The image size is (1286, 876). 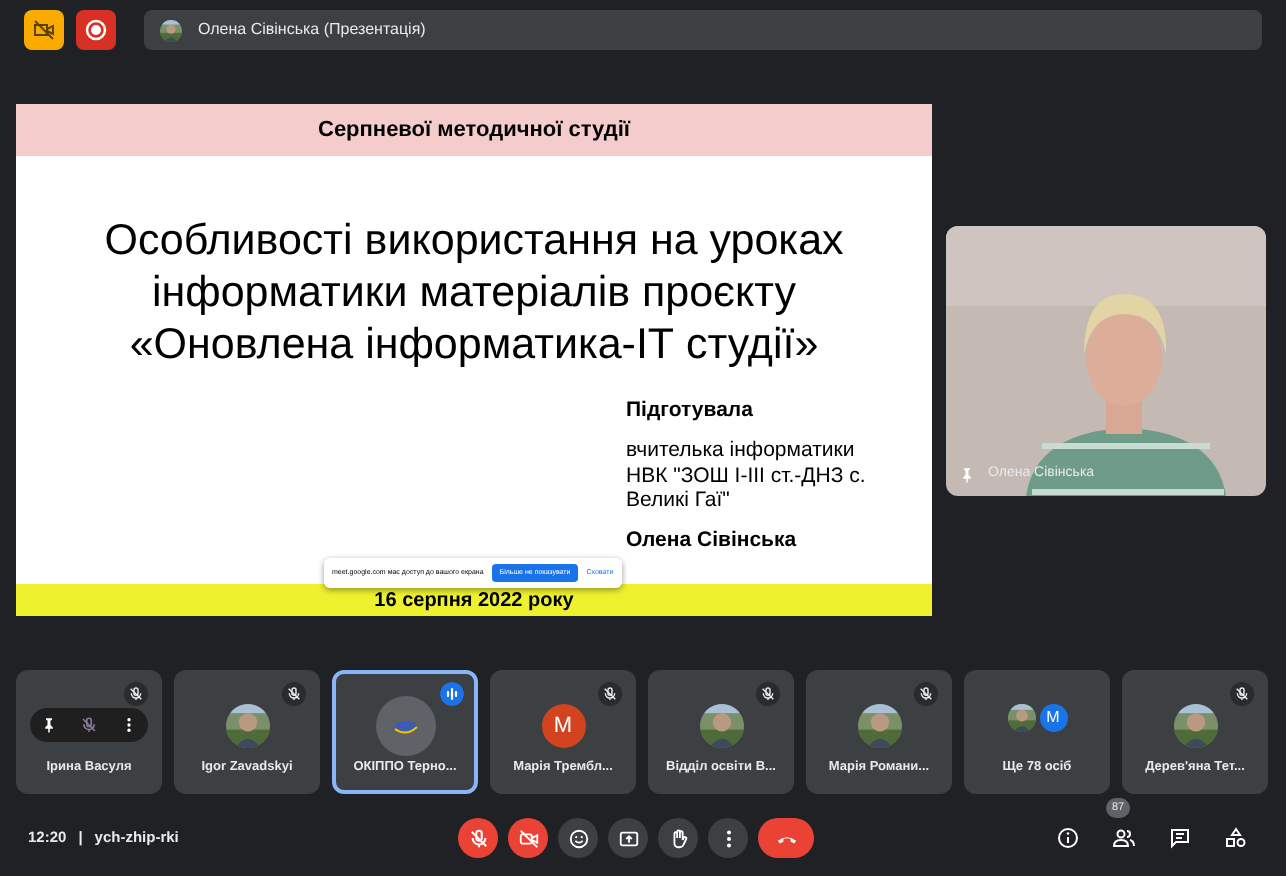 I want to click on emoji-button, so click(x=578, y=838).